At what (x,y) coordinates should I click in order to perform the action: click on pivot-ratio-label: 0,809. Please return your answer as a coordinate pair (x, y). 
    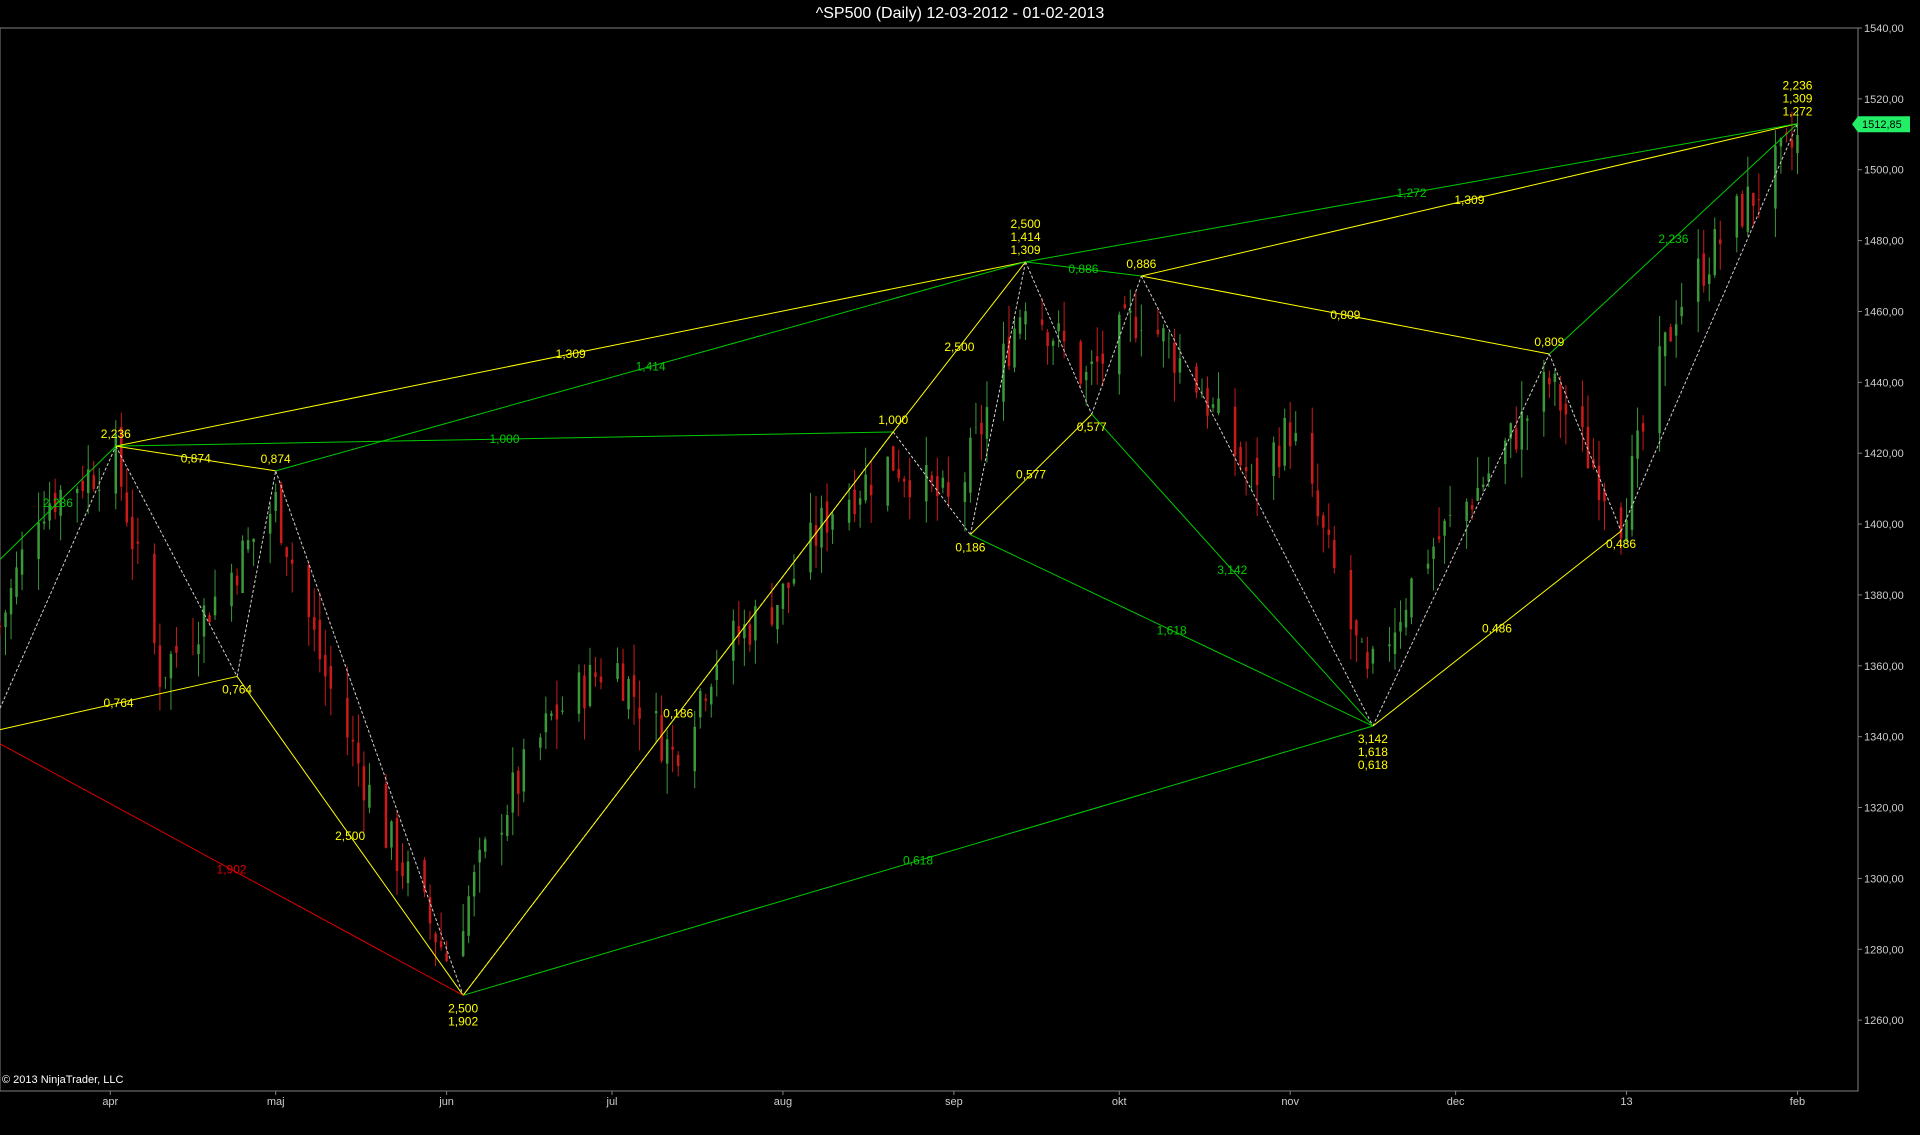
    Looking at the image, I should click on (1549, 342).